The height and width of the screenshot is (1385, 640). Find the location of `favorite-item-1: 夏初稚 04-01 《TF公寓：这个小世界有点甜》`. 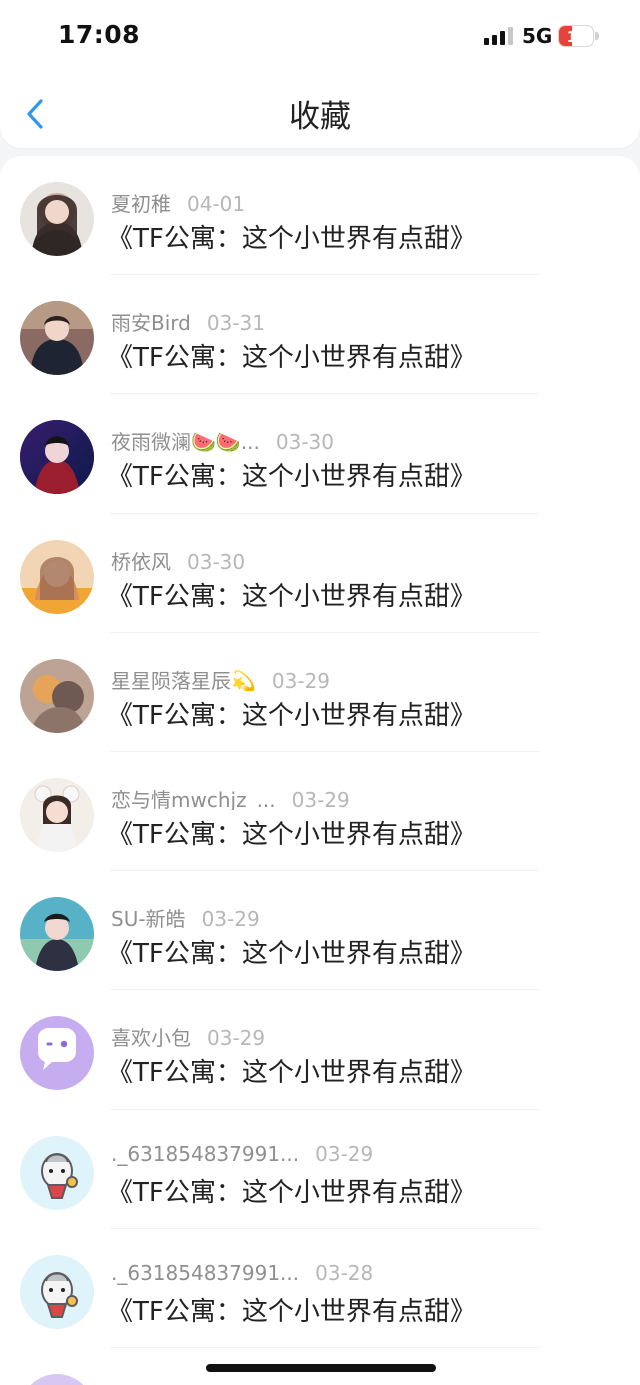

favorite-item-1: 夏初稚 04-01 《TF公寓：这个小世界有点甜》 is located at coordinates (320, 216).